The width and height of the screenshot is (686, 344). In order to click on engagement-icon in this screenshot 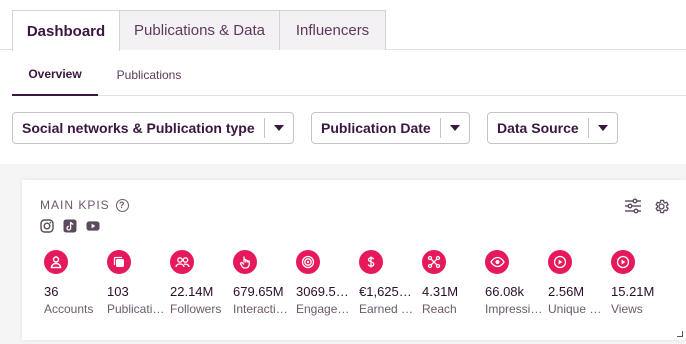, I will do `click(308, 262)`.